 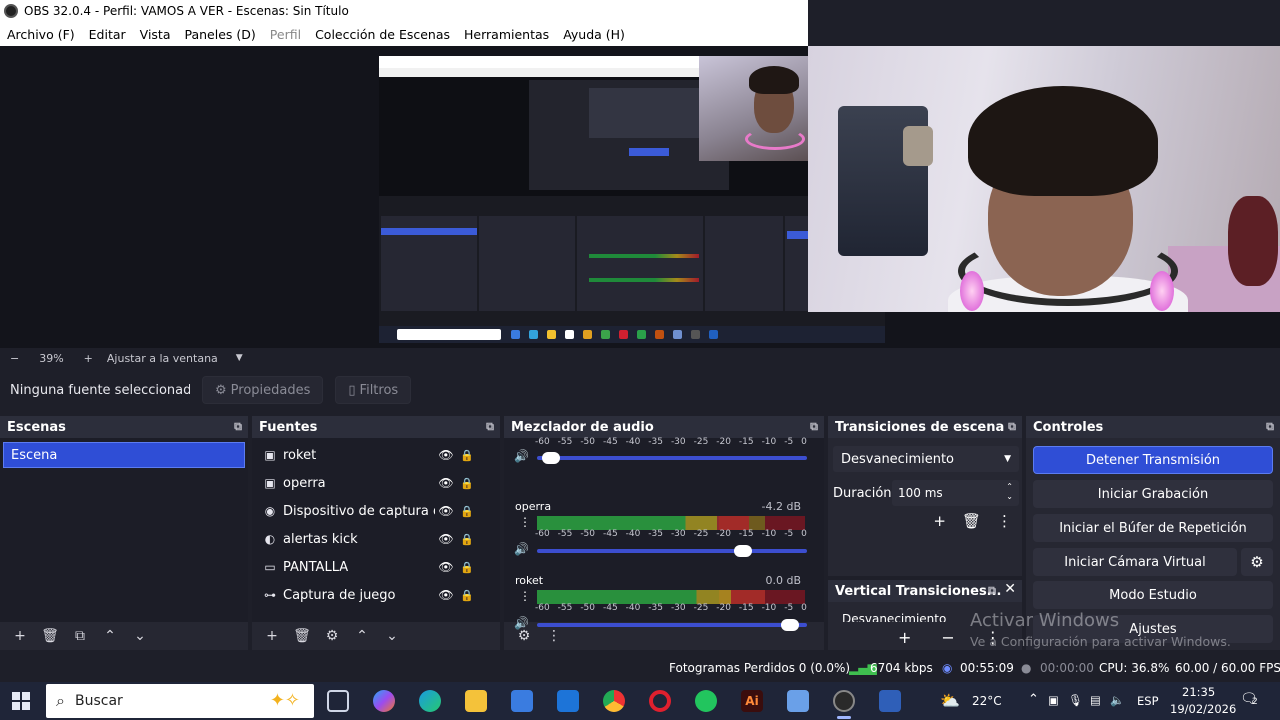 What do you see at coordinates (107, 34) in the screenshot?
I see `menu-editar: Editar` at bounding box center [107, 34].